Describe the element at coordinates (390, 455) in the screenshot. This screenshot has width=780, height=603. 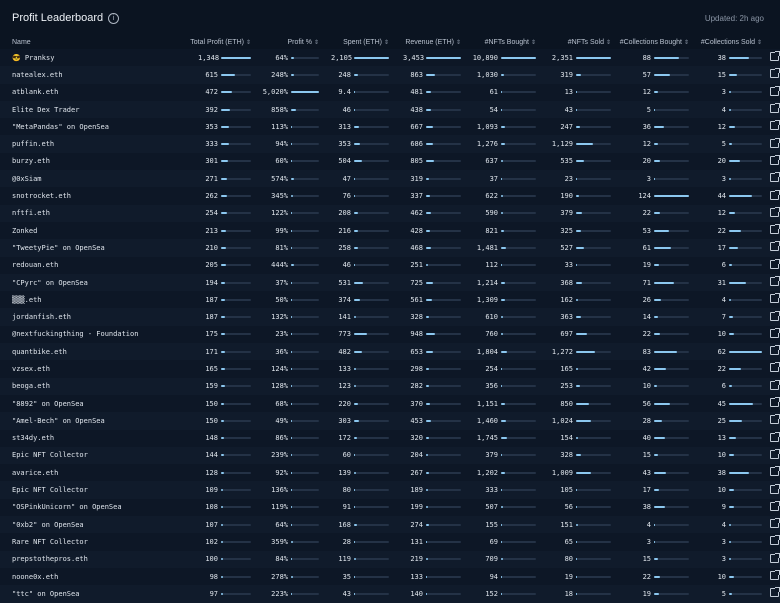
I see `table-row: Epic NFT Collector 144 239% 60 204 379 328 15 10` at that location.